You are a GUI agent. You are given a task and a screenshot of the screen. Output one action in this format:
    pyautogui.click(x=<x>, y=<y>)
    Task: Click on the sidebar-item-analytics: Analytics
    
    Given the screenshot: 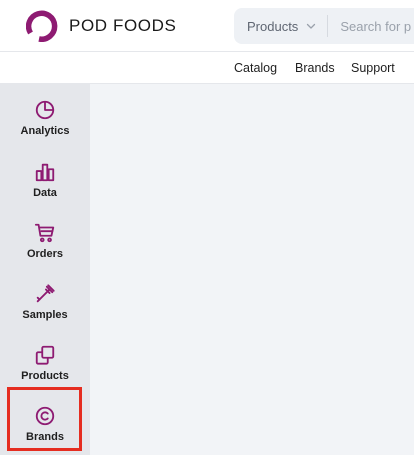 What is the action you would take?
    pyautogui.click(x=45, y=118)
    